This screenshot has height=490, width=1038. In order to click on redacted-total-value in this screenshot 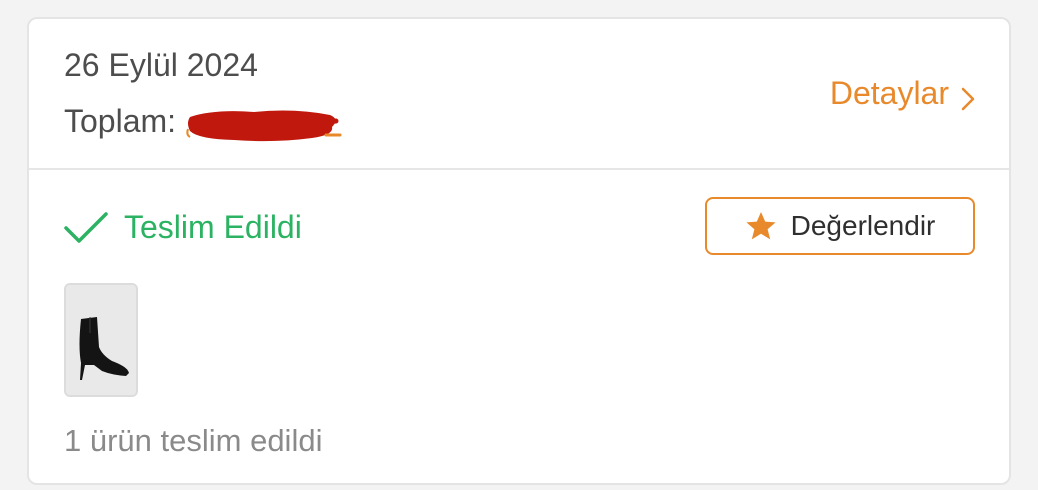, I will do `click(263, 123)`.